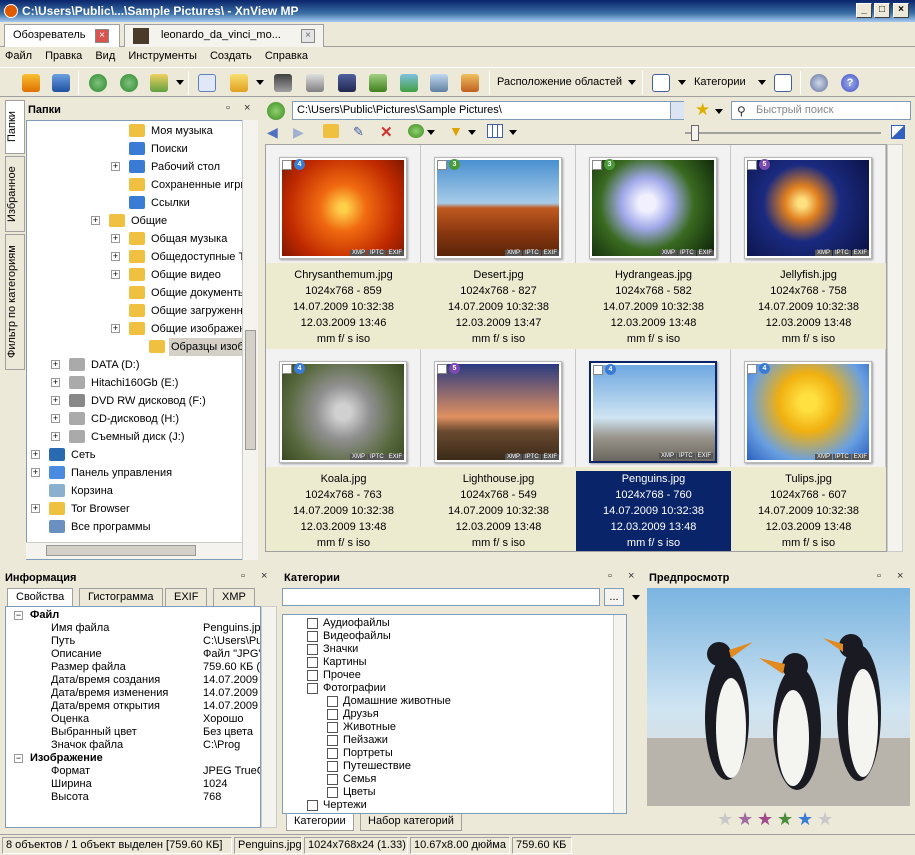 The image size is (915, 855). Describe the element at coordinates (142, 383) in the screenshot. I see `folder-tree-item: + Hitachi160Gb (E:)` at that location.